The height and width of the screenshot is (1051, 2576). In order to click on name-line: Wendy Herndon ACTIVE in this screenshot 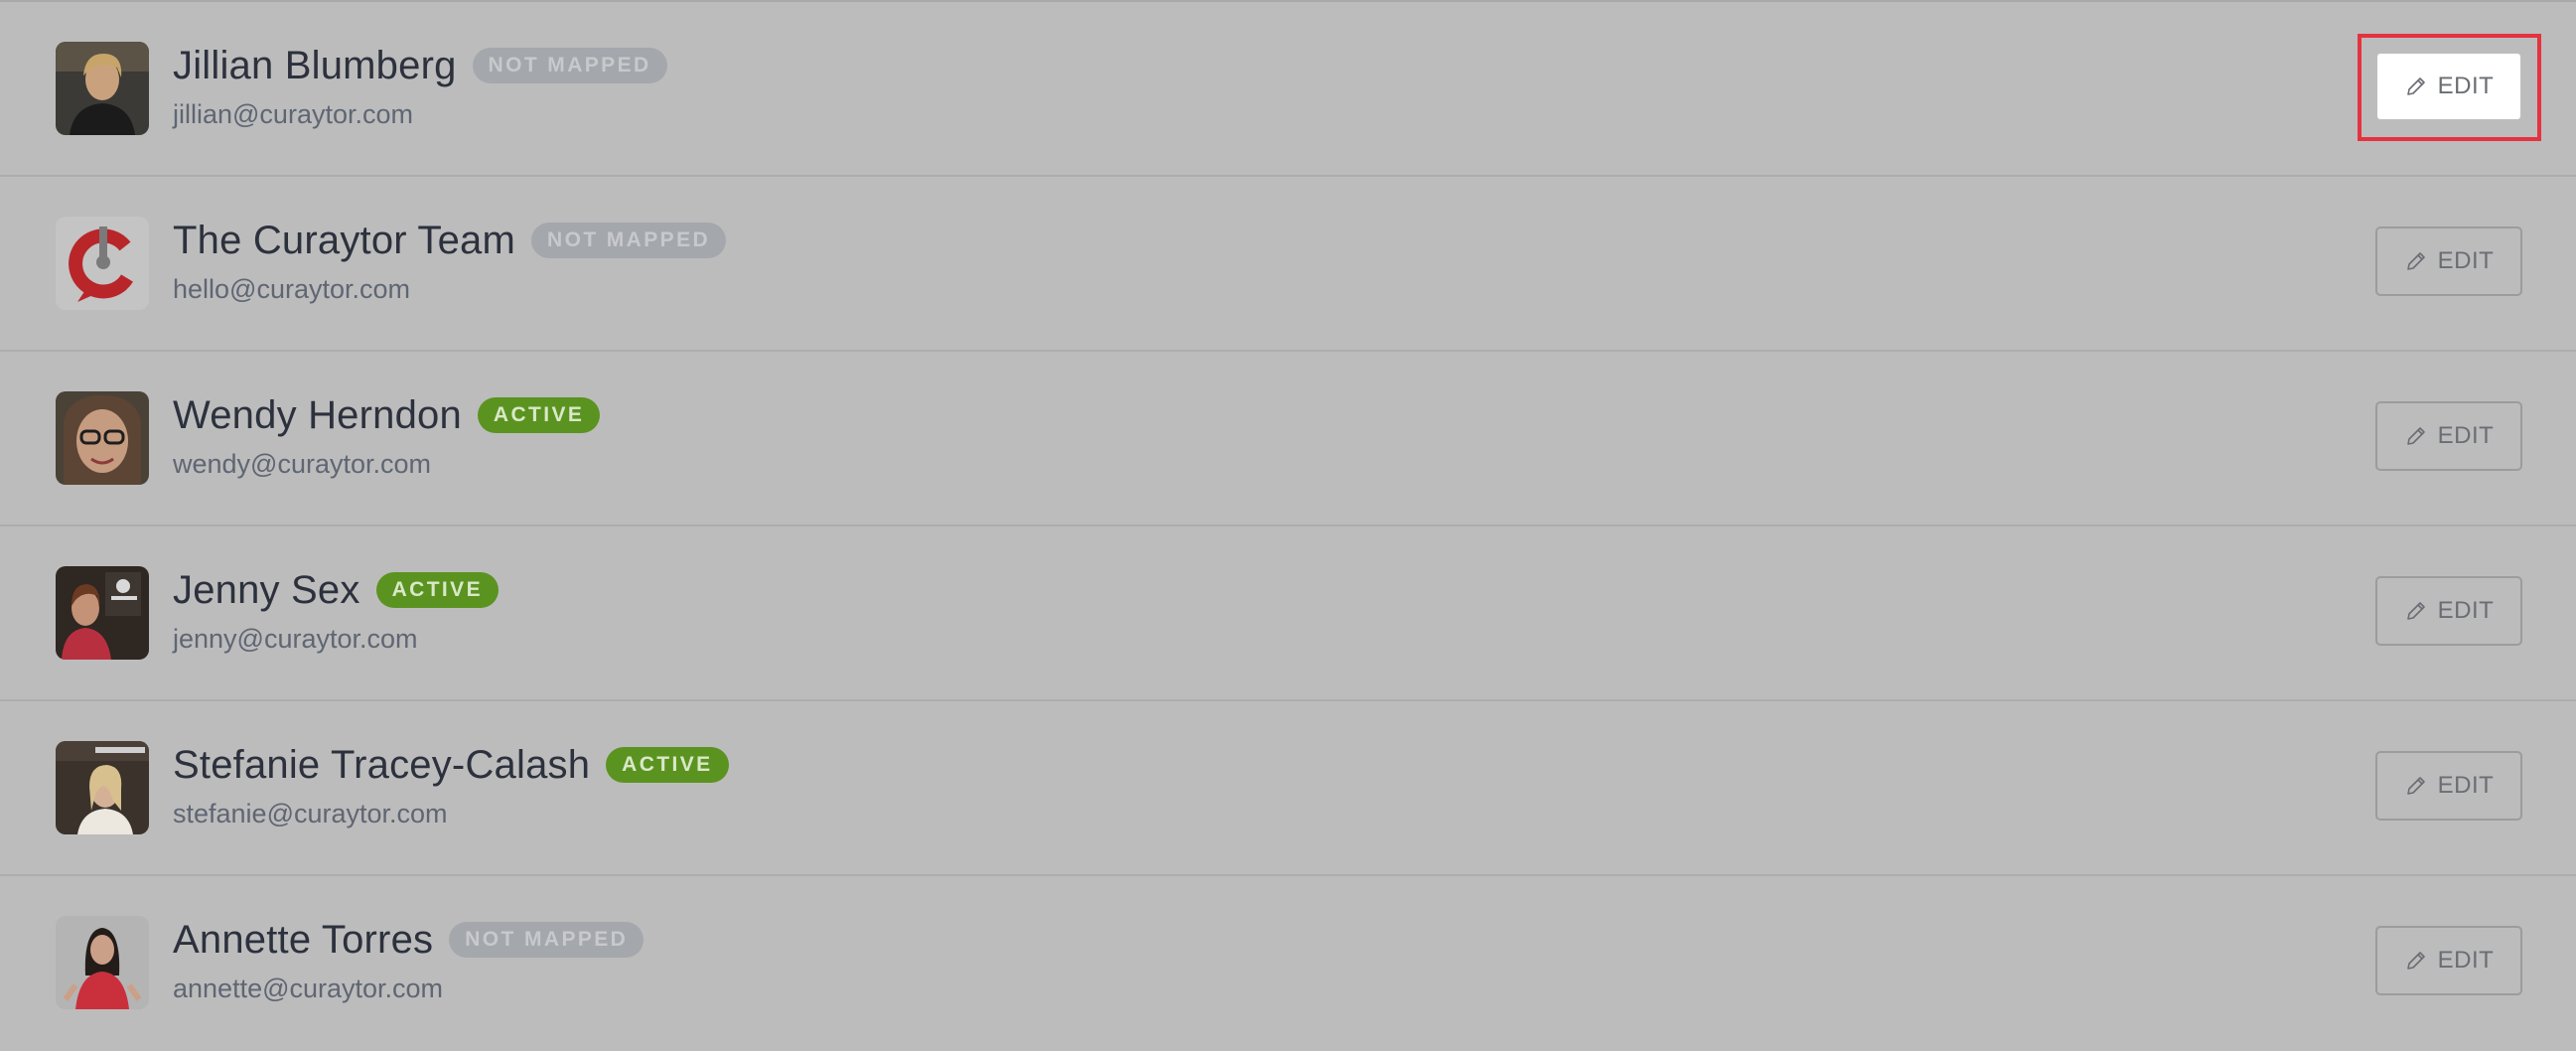, I will do `click(387, 415)`.